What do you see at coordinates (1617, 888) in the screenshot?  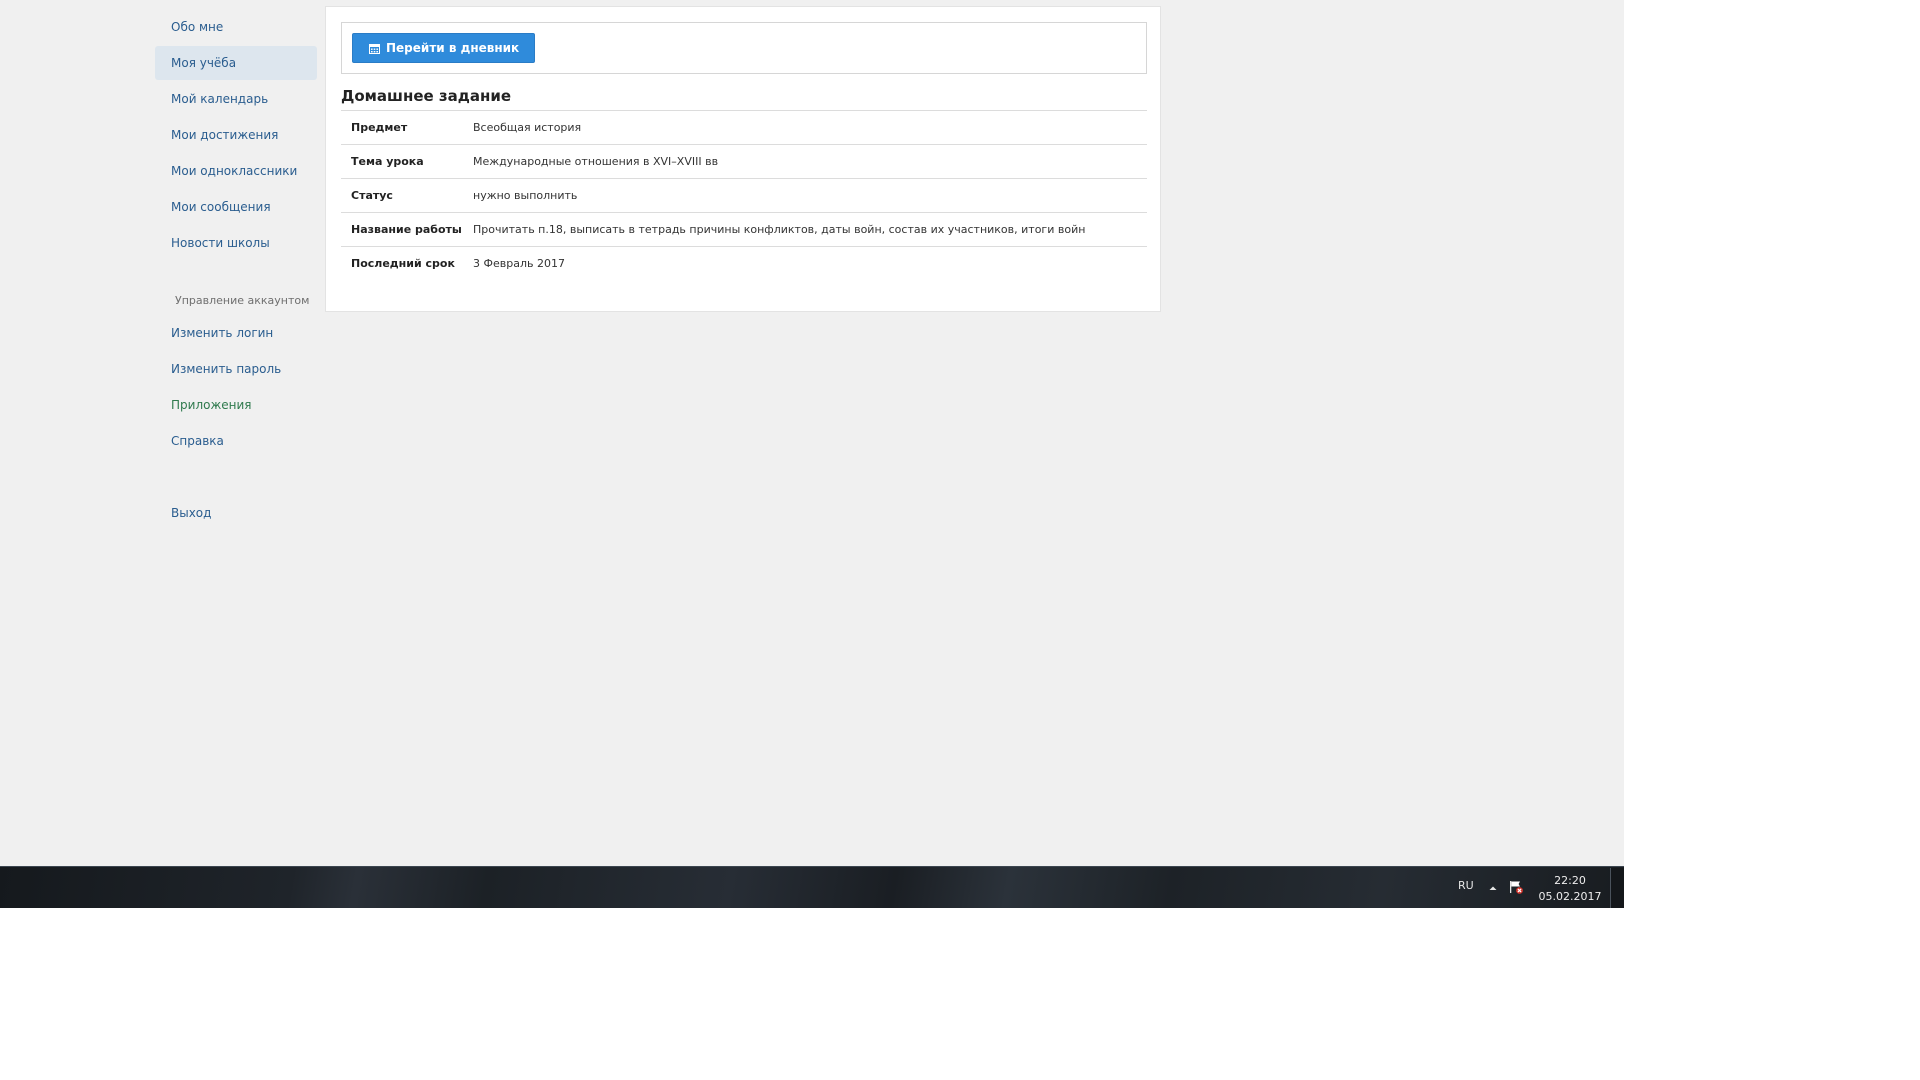 I see `show-desktop-button` at bounding box center [1617, 888].